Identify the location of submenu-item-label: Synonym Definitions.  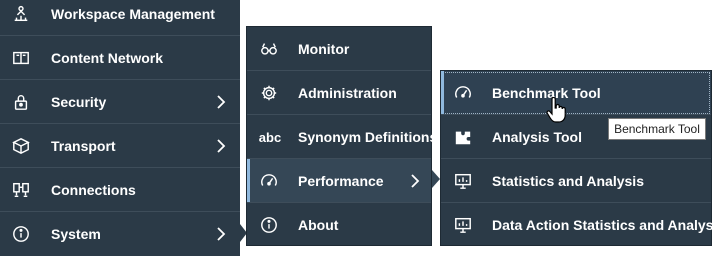
(368, 137).